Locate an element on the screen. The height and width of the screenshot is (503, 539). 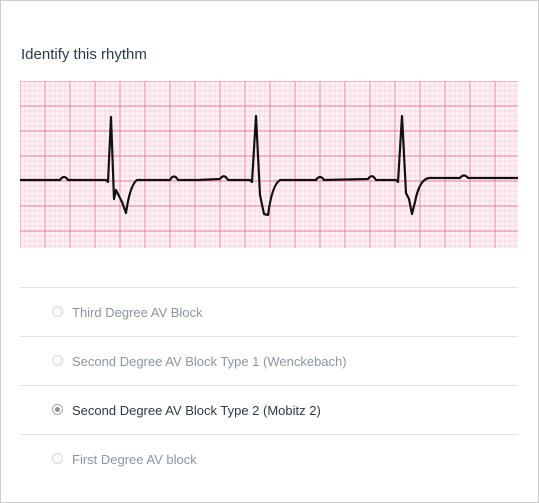
answer-option-first-degree: First Degree AV block is located at coordinates (269, 458).